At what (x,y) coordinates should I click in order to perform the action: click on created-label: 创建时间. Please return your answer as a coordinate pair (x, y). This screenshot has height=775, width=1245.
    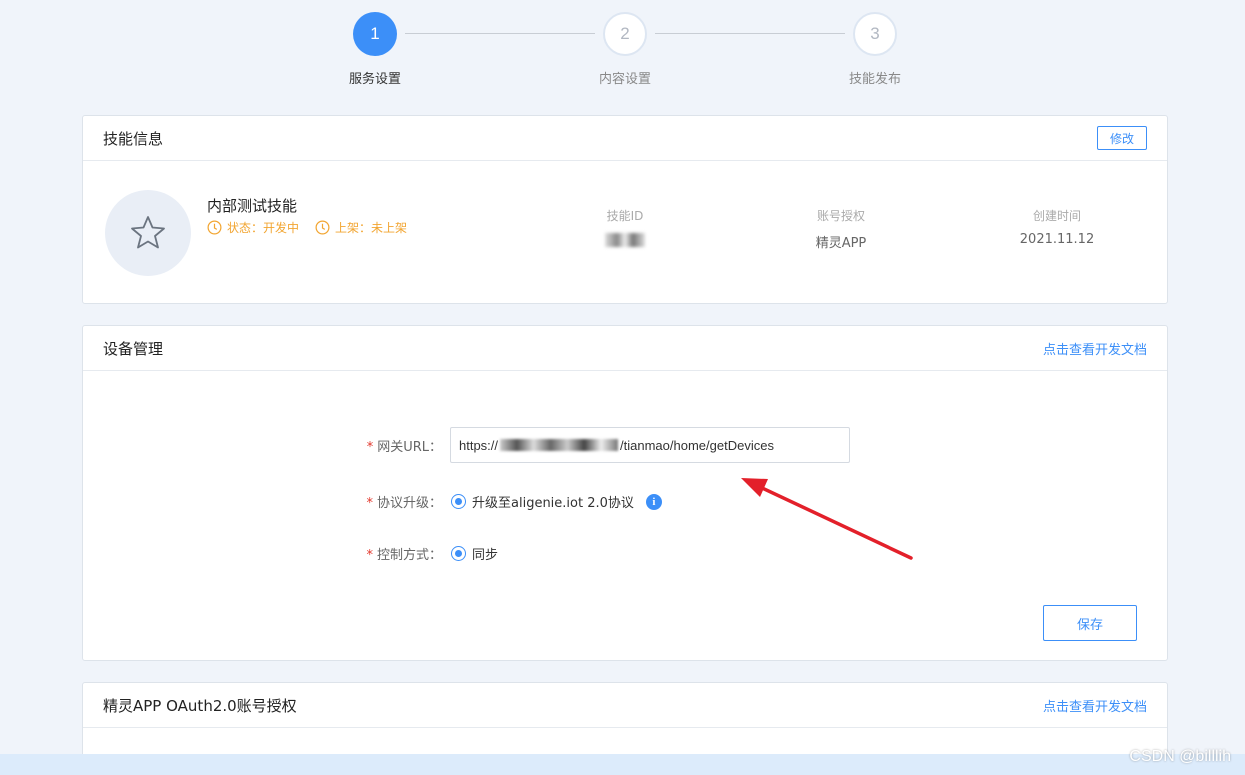
    Looking at the image, I should click on (1056, 216).